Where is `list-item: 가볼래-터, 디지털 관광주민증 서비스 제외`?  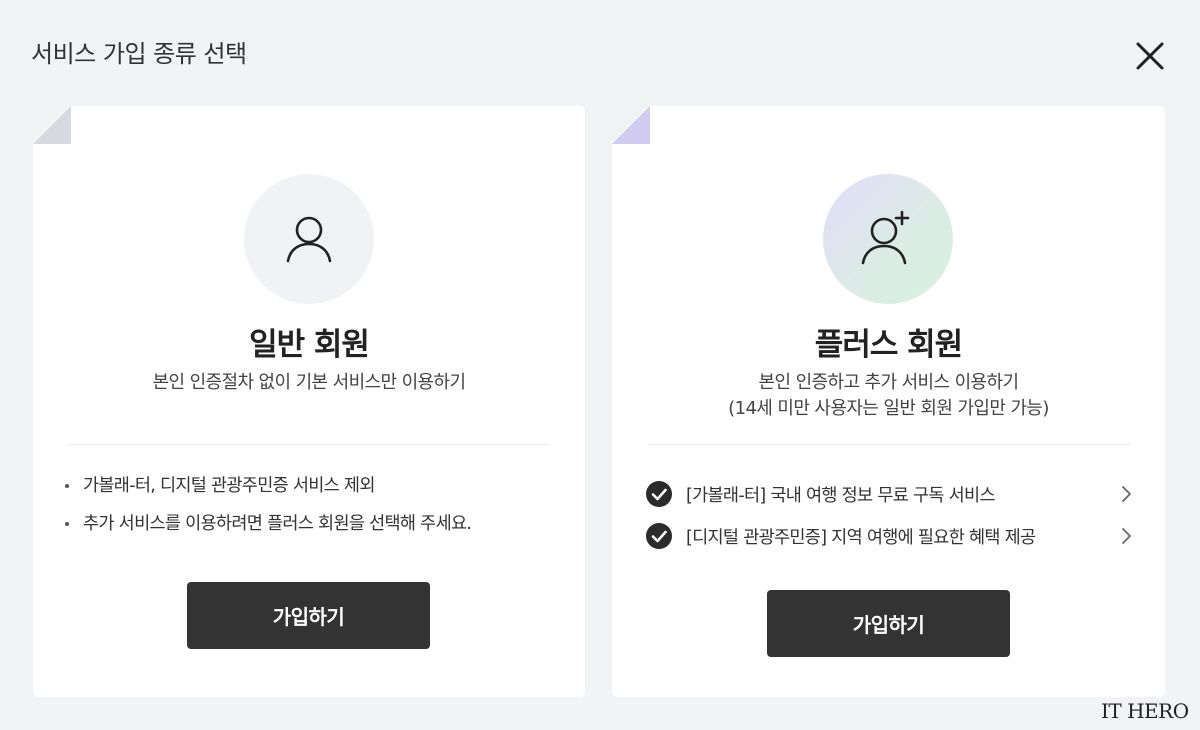 list-item: 가볼래-터, 디지털 관광주민증 서비스 제외 is located at coordinates (266, 491).